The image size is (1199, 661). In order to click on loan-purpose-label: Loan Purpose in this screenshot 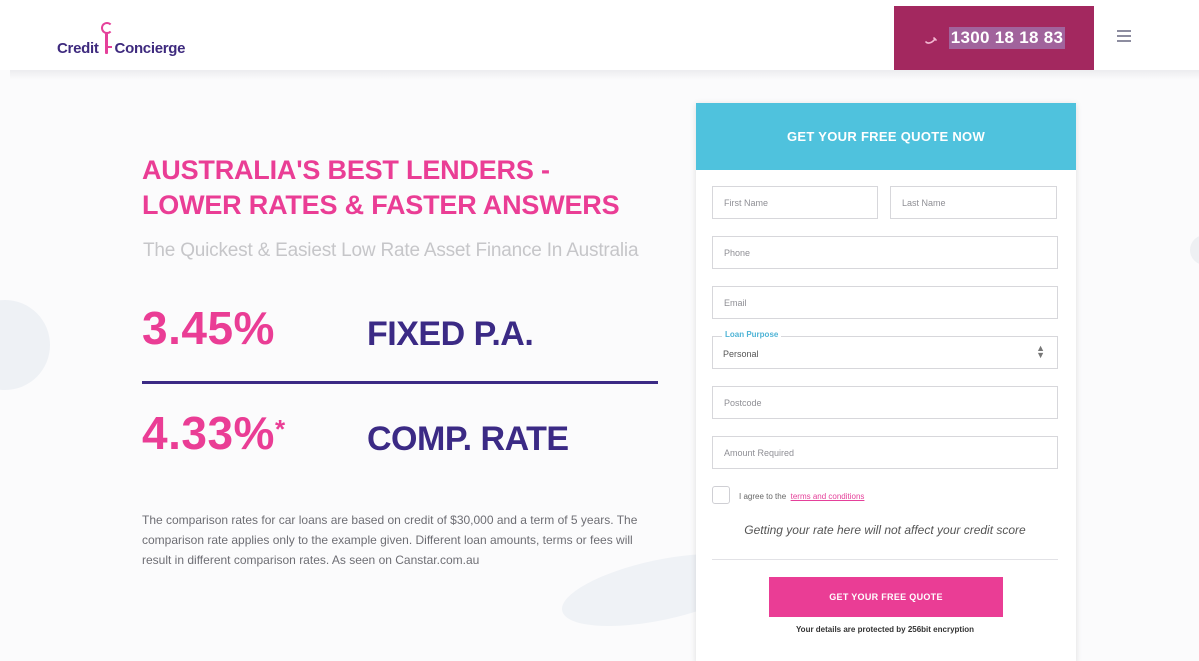, I will do `click(752, 334)`.